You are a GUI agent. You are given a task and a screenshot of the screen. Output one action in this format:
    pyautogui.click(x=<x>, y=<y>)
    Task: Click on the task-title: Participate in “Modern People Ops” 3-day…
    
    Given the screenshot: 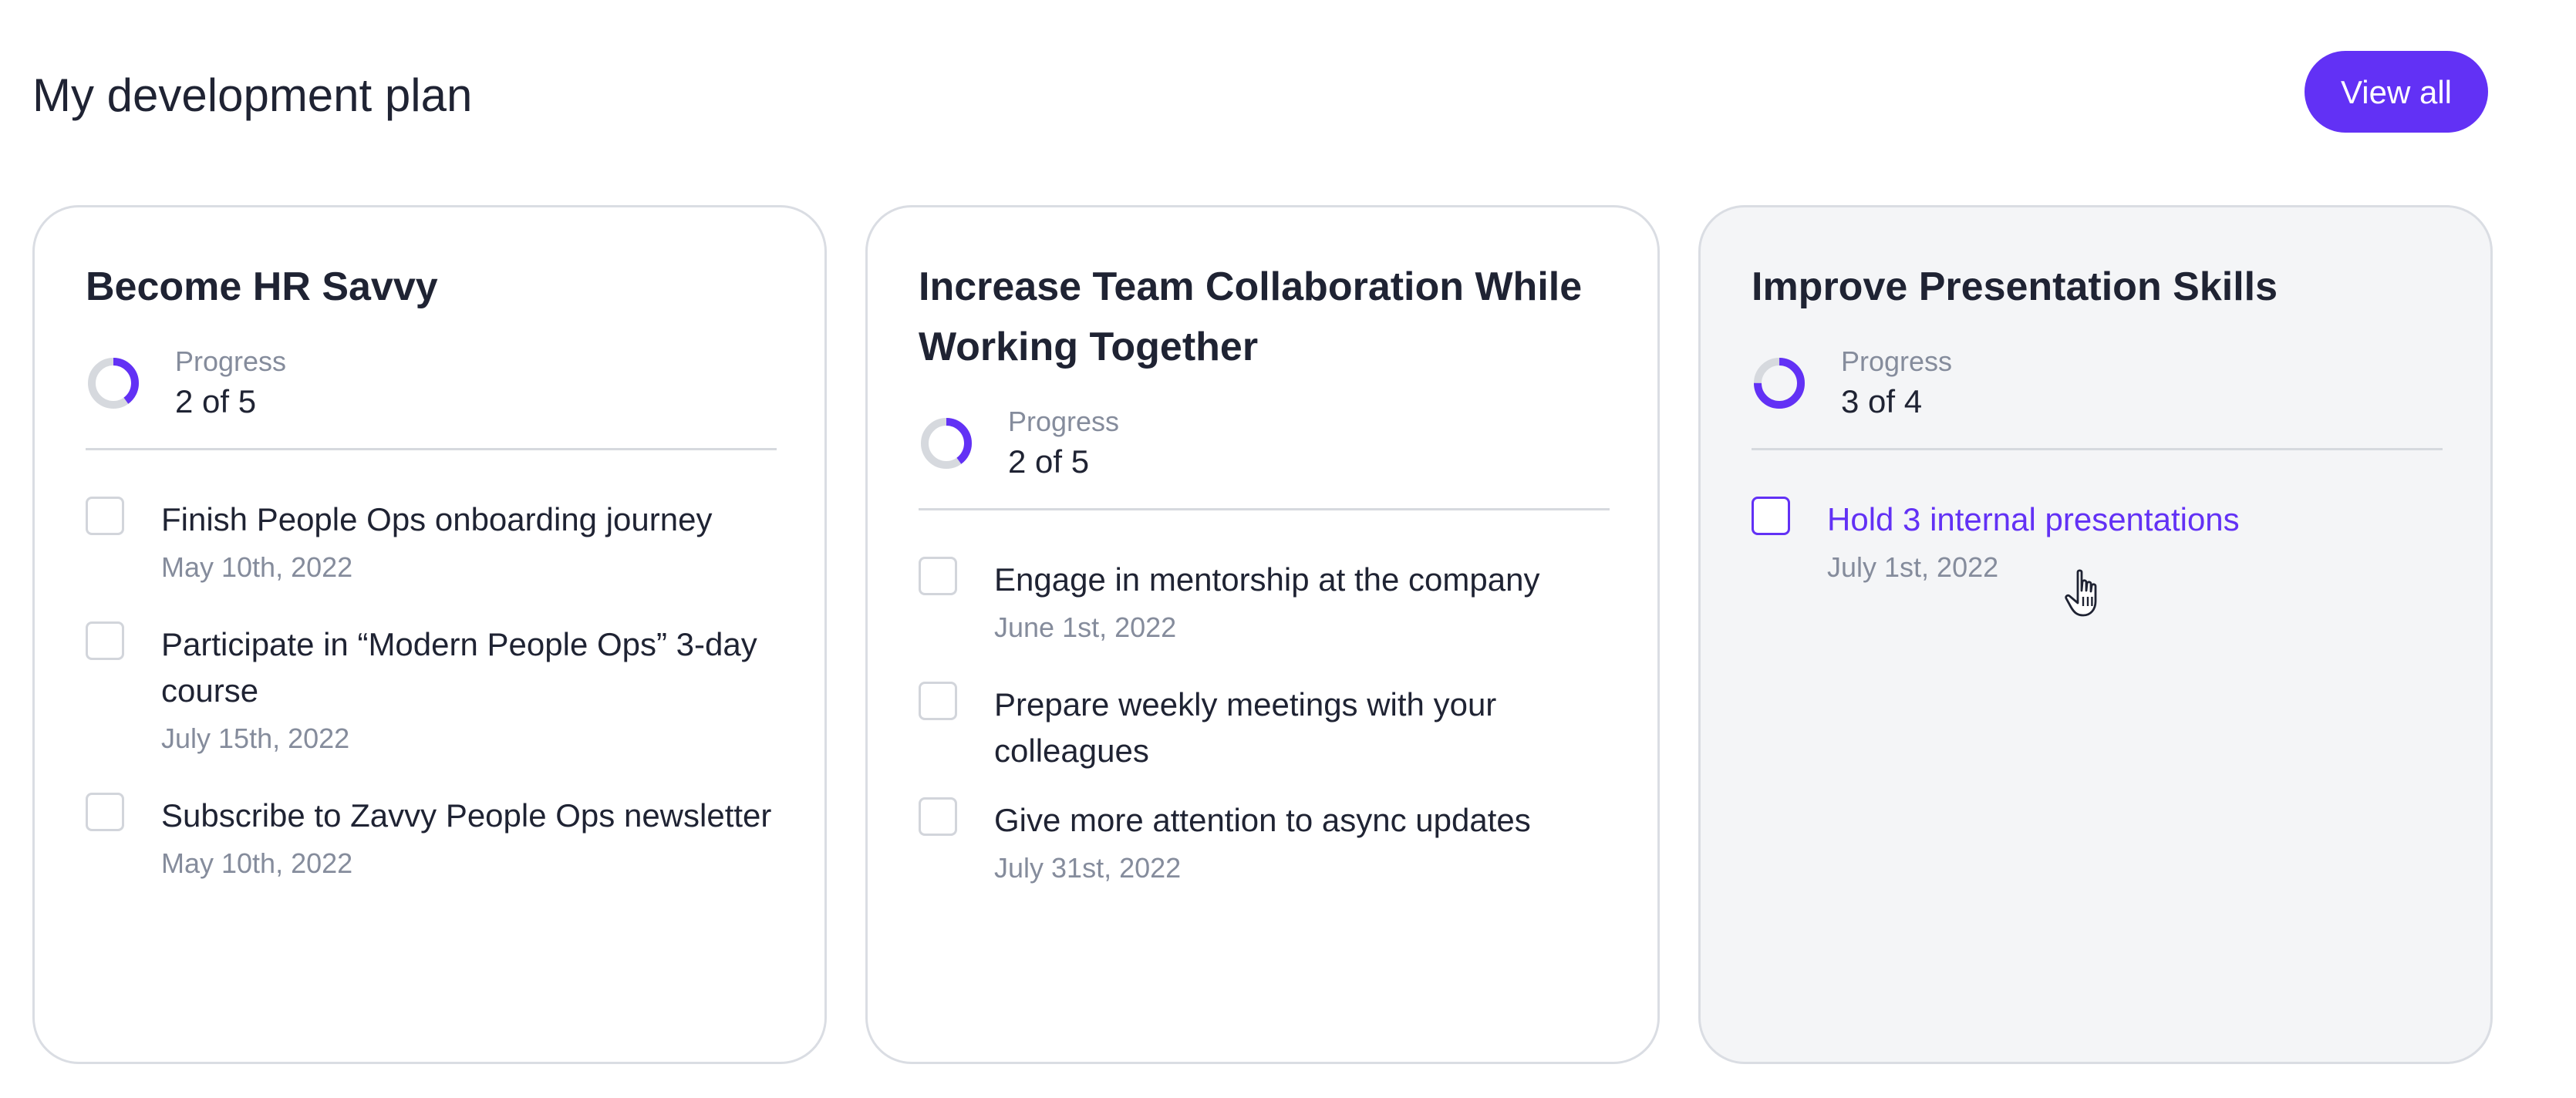 What is the action you would take?
    pyautogui.click(x=469, y=667)
    